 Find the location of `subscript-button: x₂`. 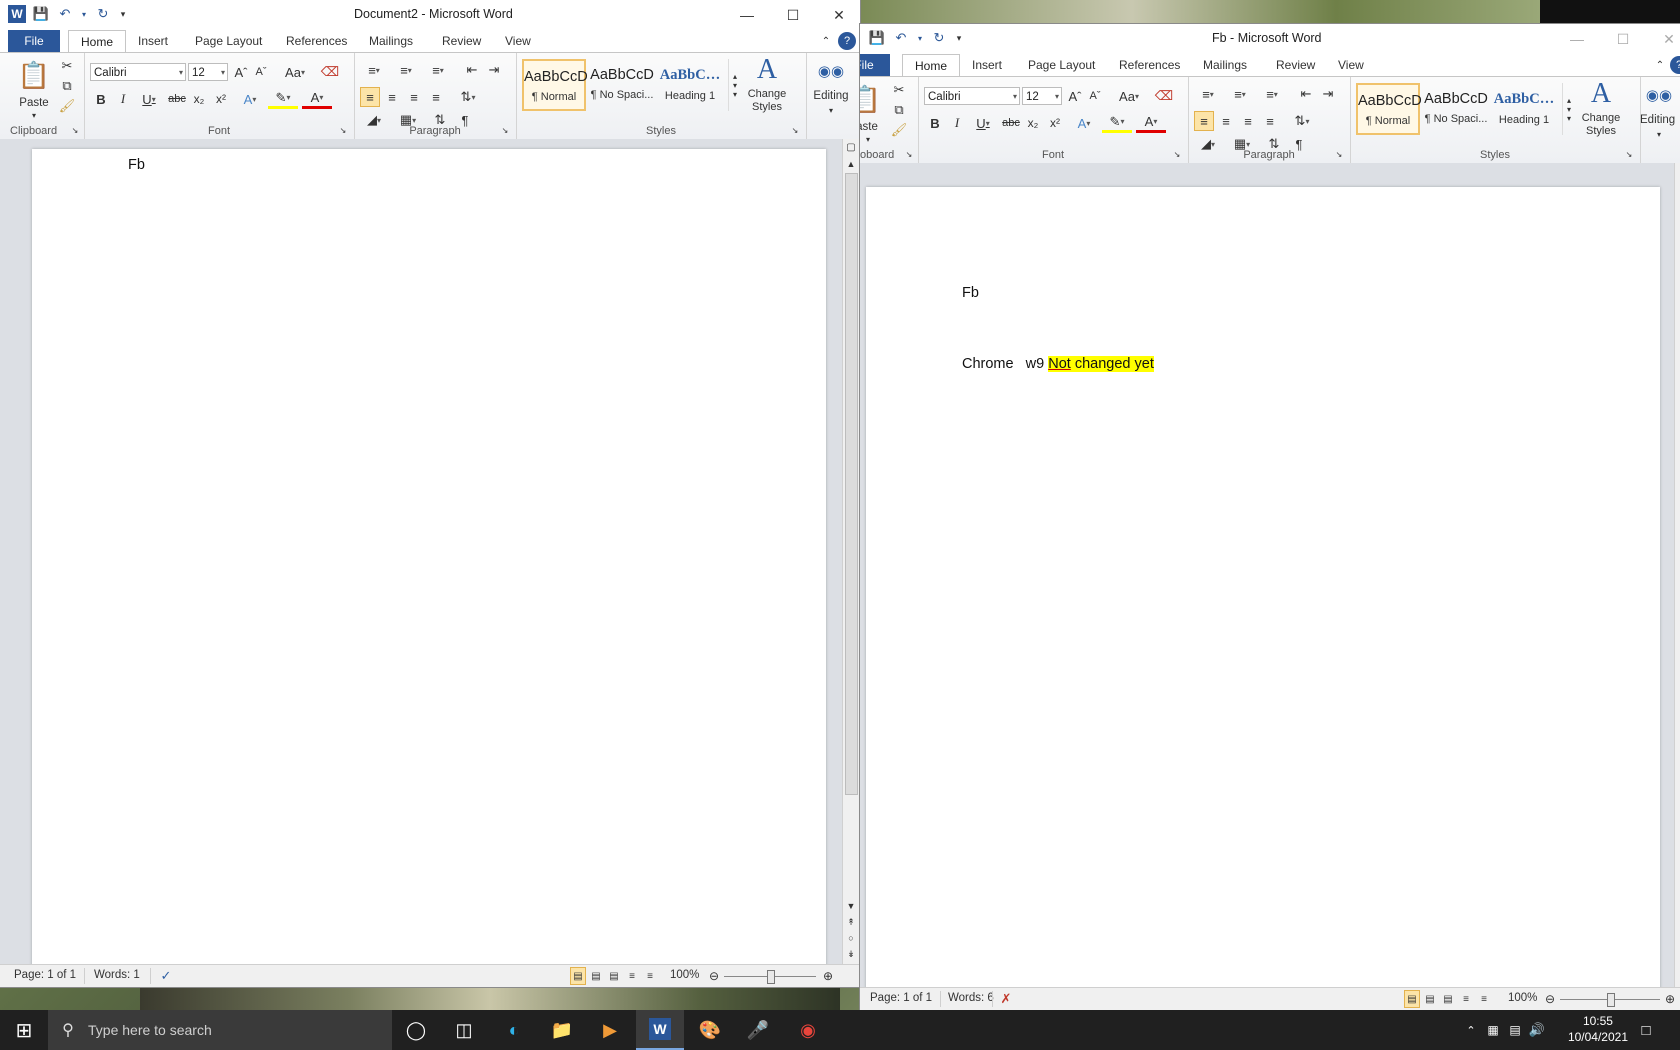

subscript-button: x₂ is located at coordinates (199, 99).